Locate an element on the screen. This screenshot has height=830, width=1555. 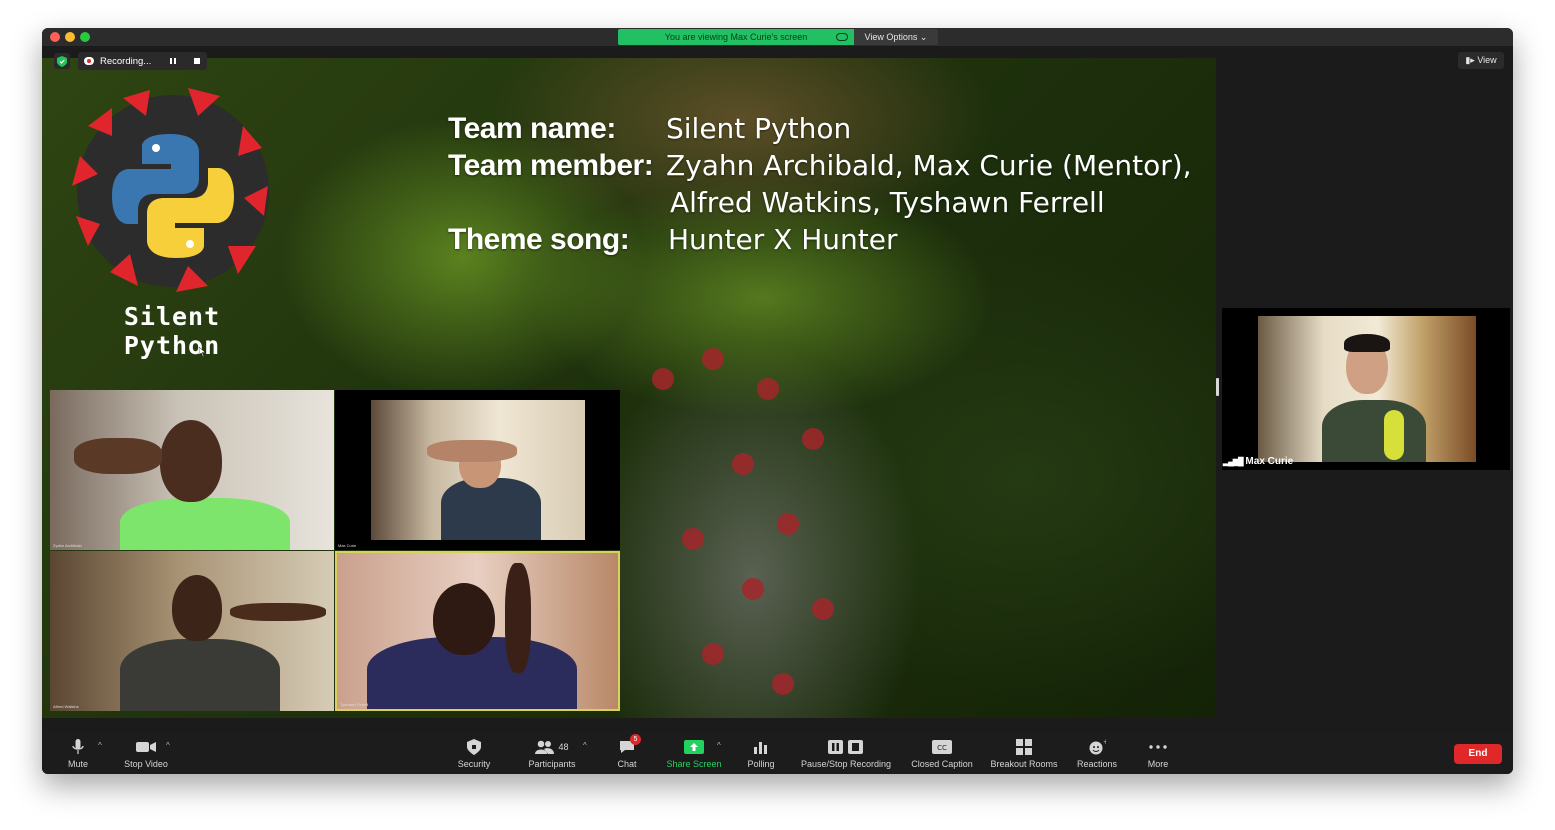
slide-key: Team name: is located at coordinates (532, 128).